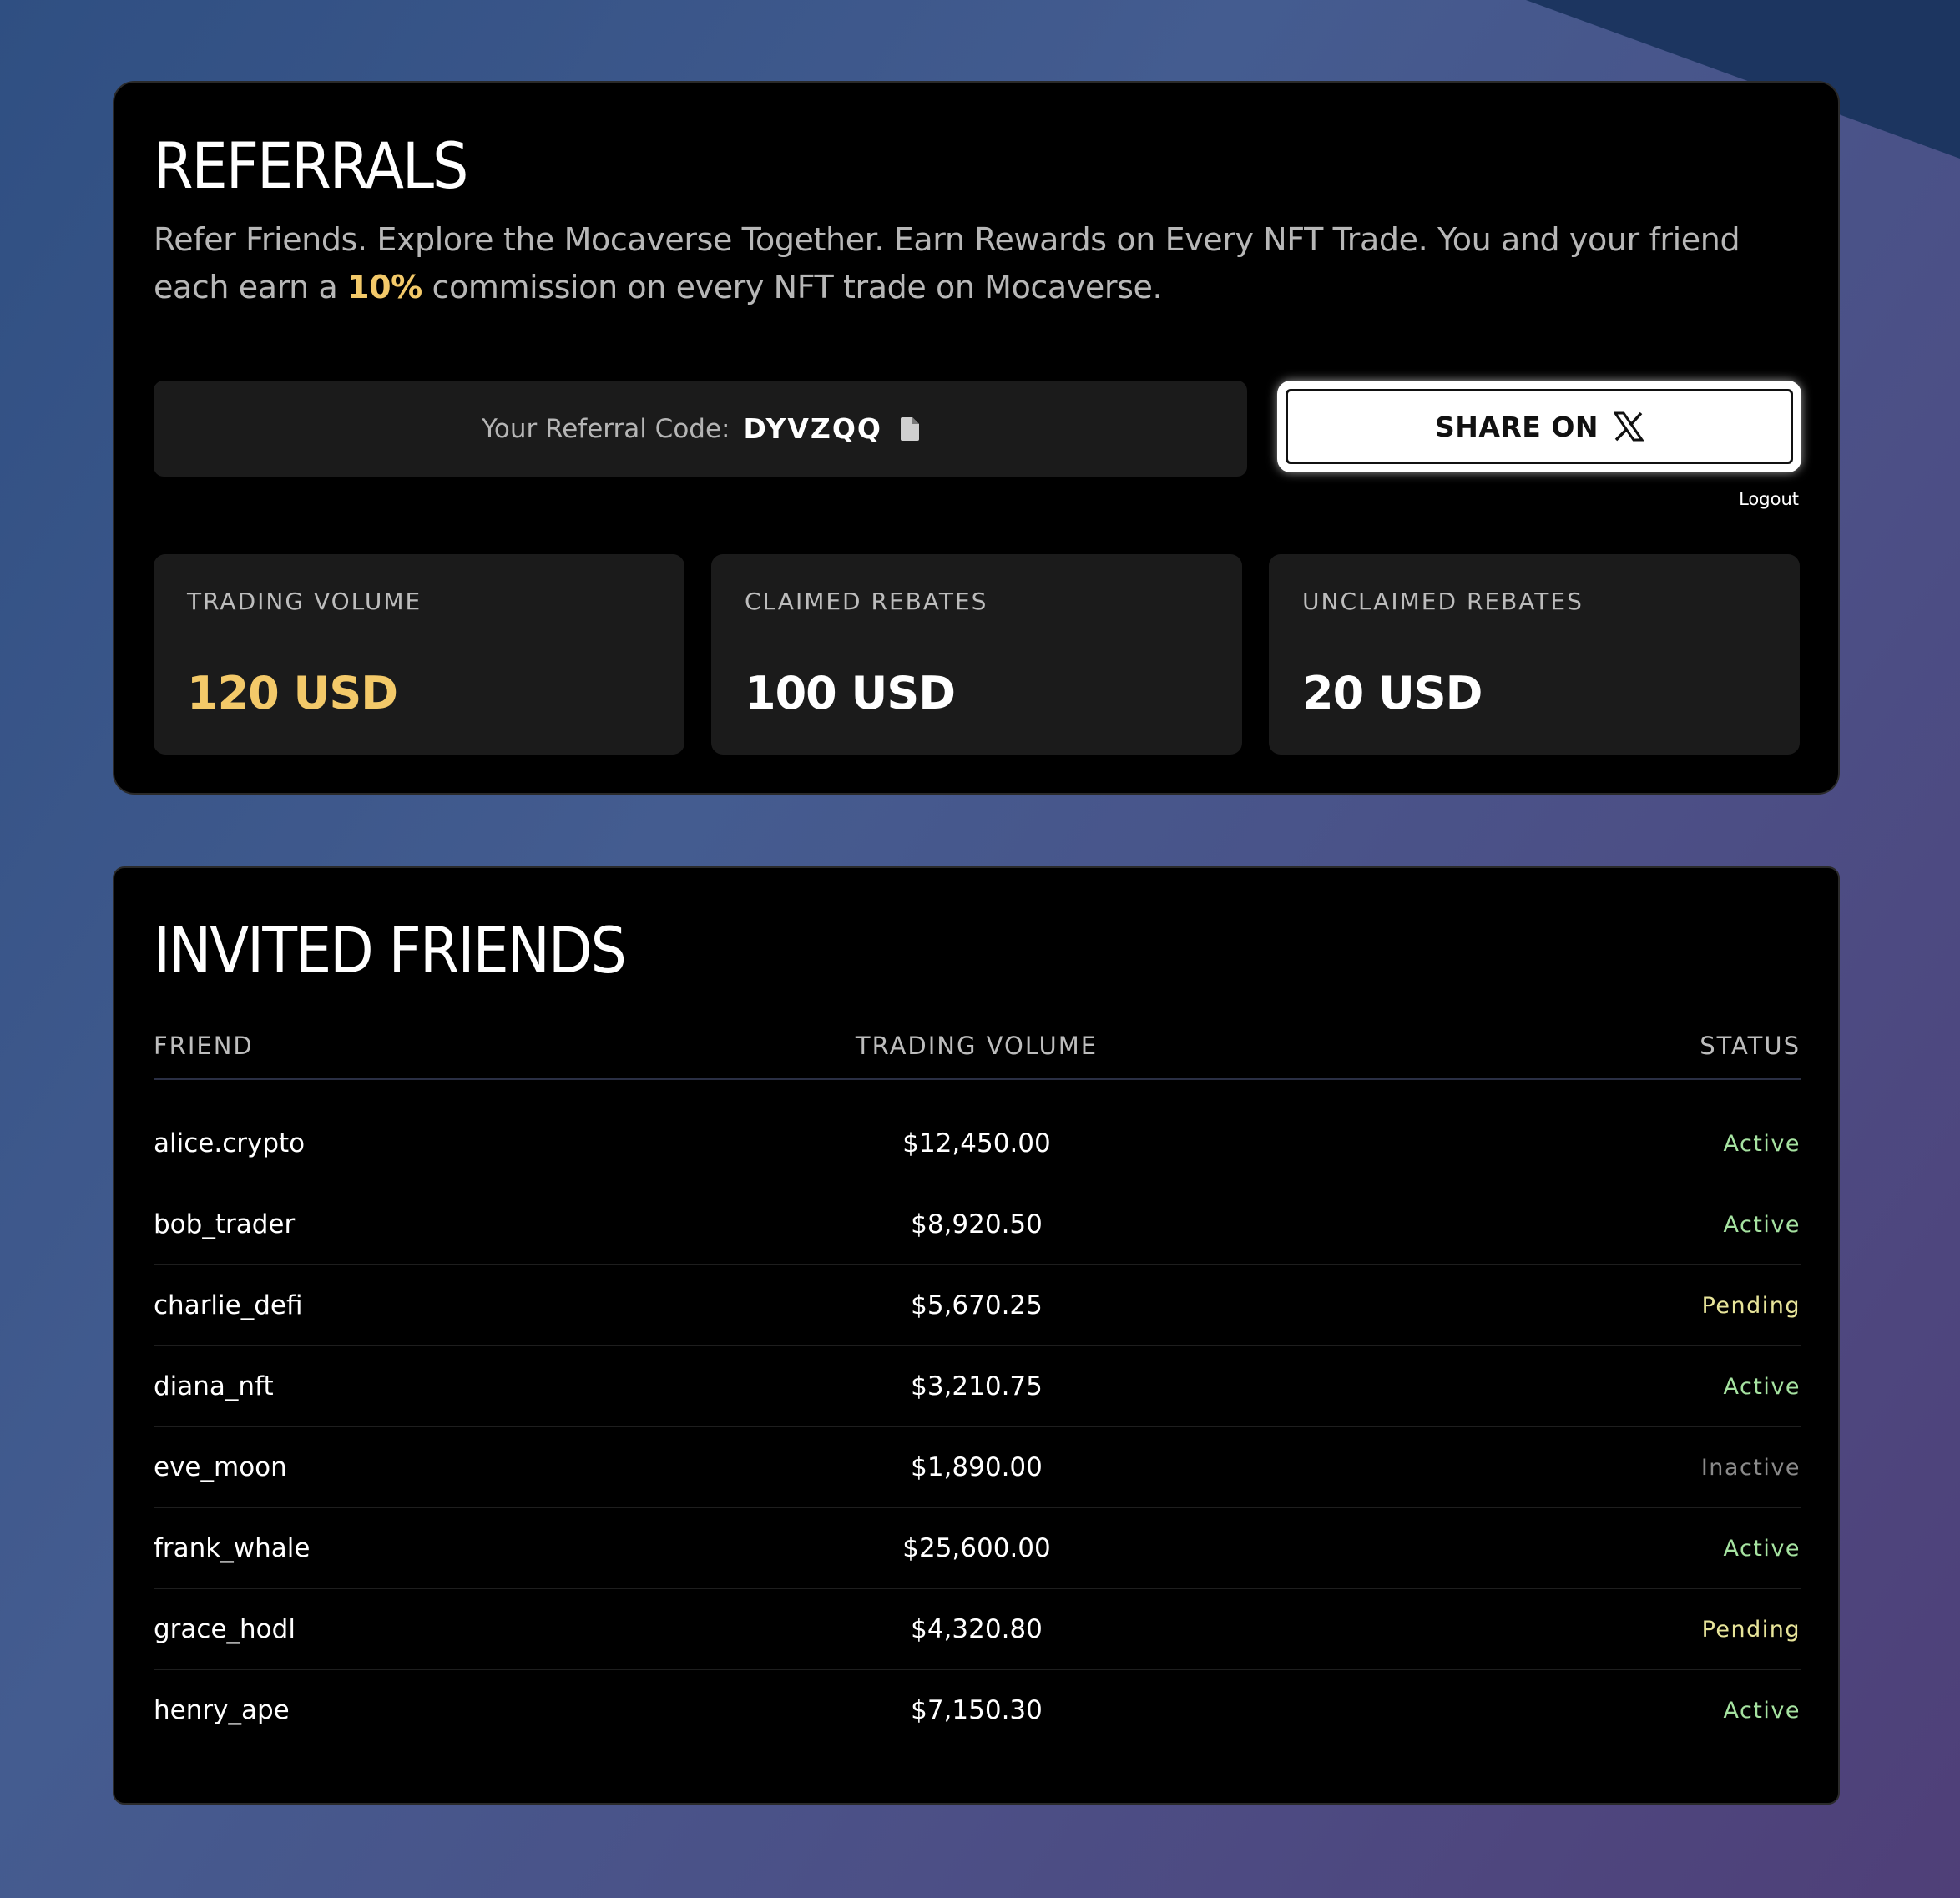 Image resolution: width=1960 pixels, height=1898 pixels. What do you see at coordinates (909, 429) in the screenshot?
I see `copy-document-icon` at bounding box center [909, 429].